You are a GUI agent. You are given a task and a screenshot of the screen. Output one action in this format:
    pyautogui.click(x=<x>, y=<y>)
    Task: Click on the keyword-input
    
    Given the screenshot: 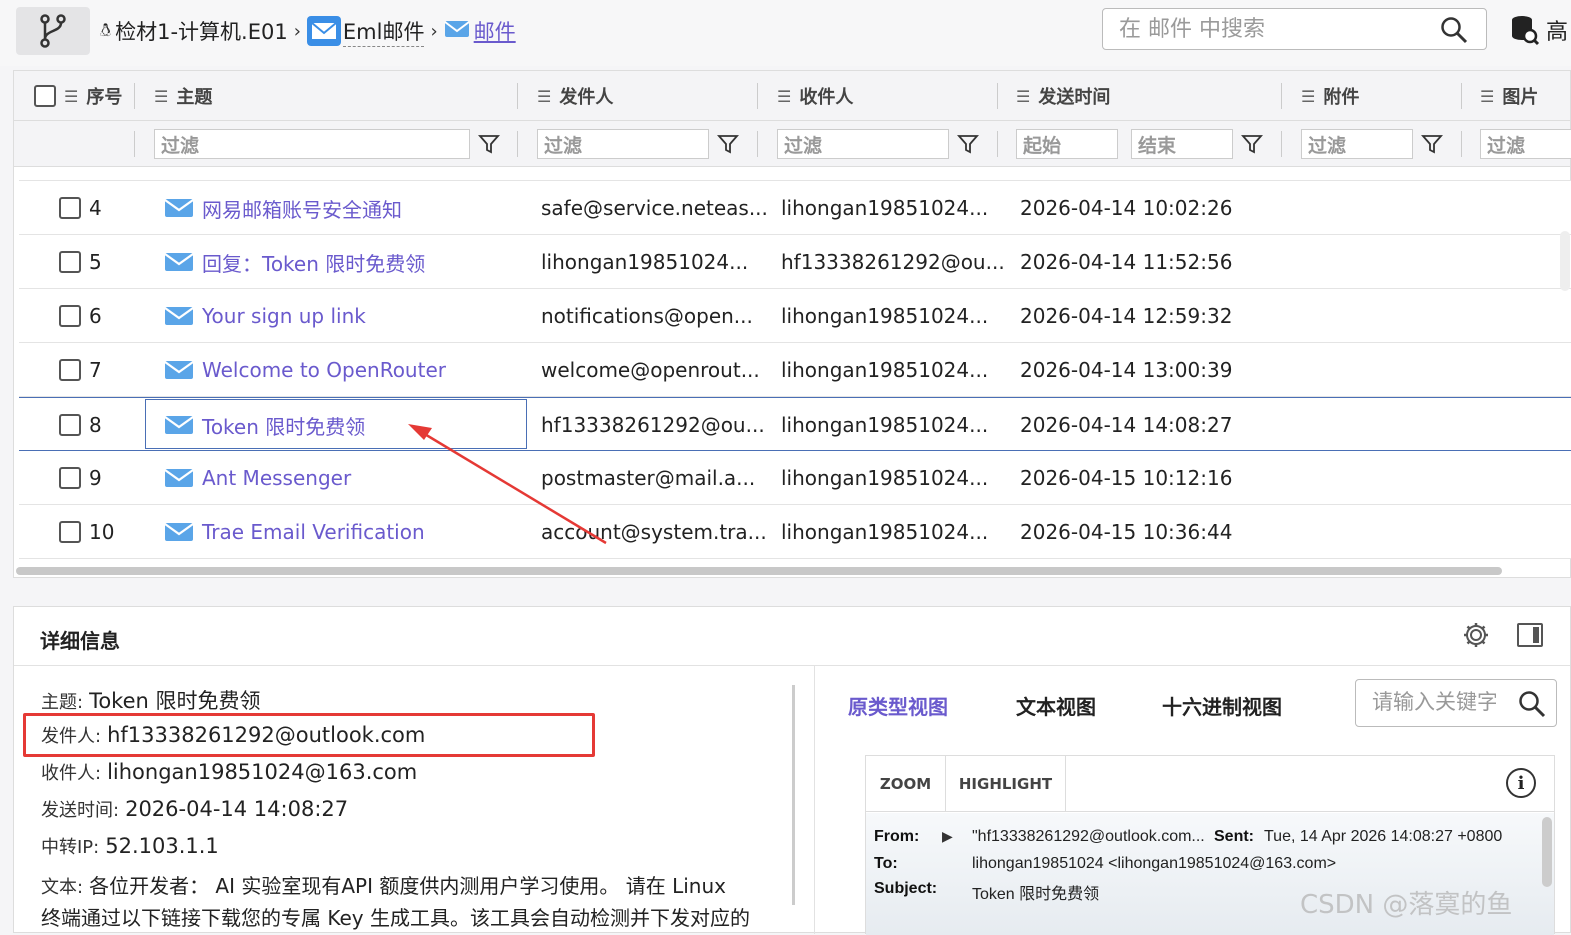 What is the action you would take?
    pyautogui.click(x=1426, y=702)
    